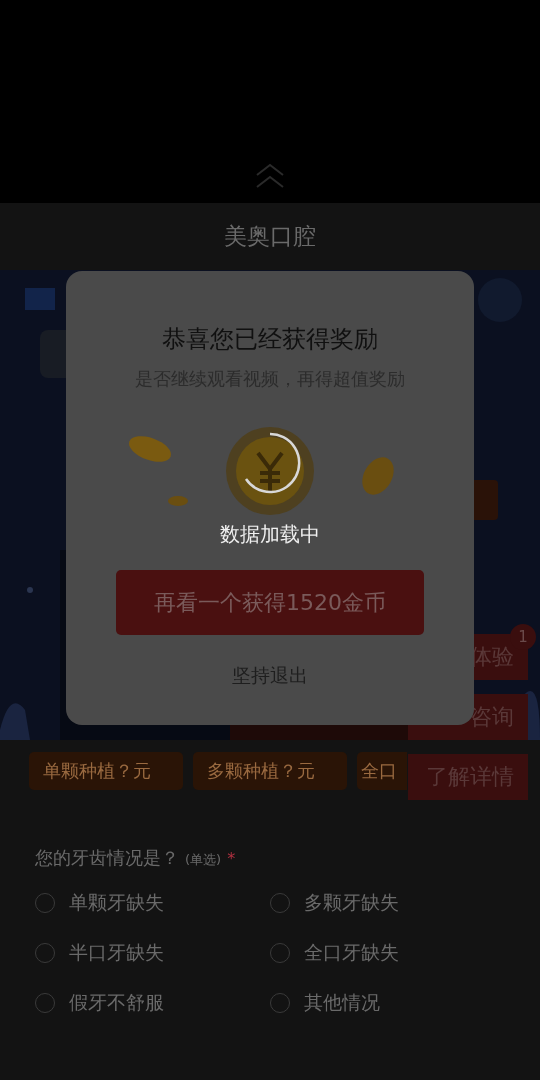 The image size is (540, 1080). Describe the element at coordinates (270, 602) in the screenshot. I see `watch-again-button: 再看一个获得1520金币` at that location.